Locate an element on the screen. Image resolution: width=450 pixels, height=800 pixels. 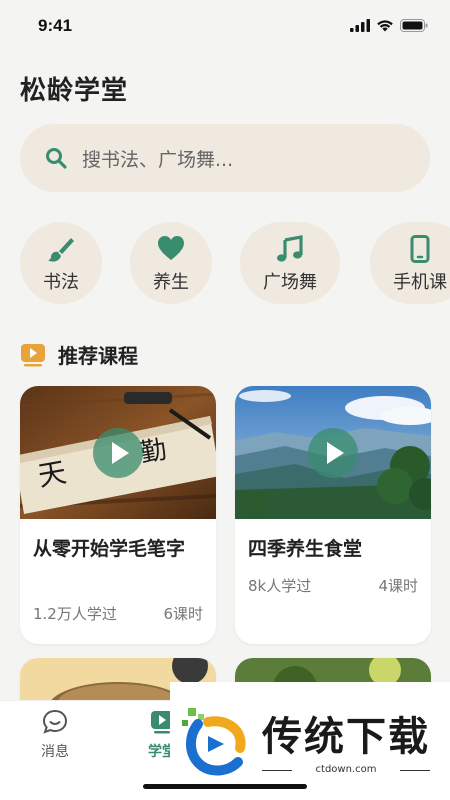
heart-icon is located at coordinates (171, 248).